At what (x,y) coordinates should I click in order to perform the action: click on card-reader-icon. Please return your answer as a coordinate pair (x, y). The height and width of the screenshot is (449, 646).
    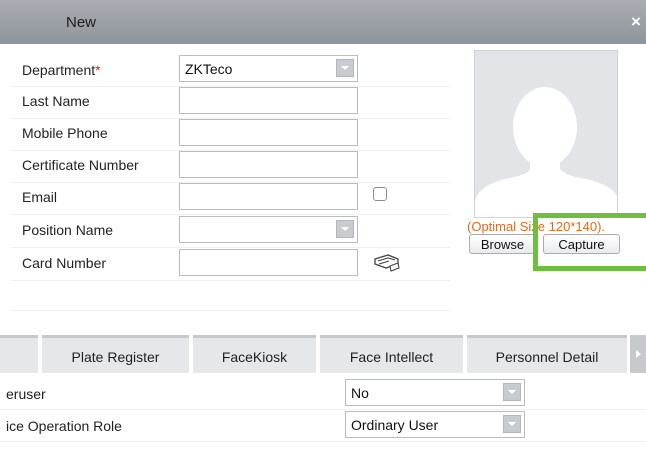
    Looking at the image, I should click on (387, 262).